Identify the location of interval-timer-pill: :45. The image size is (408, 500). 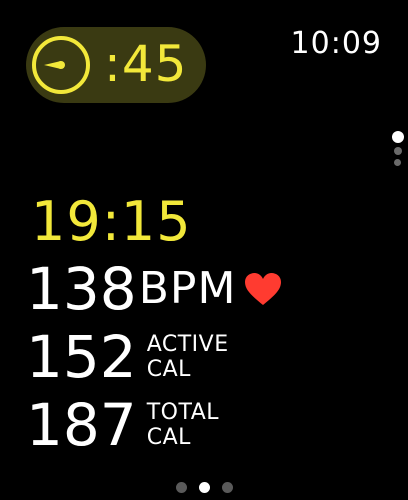
(116, 65).